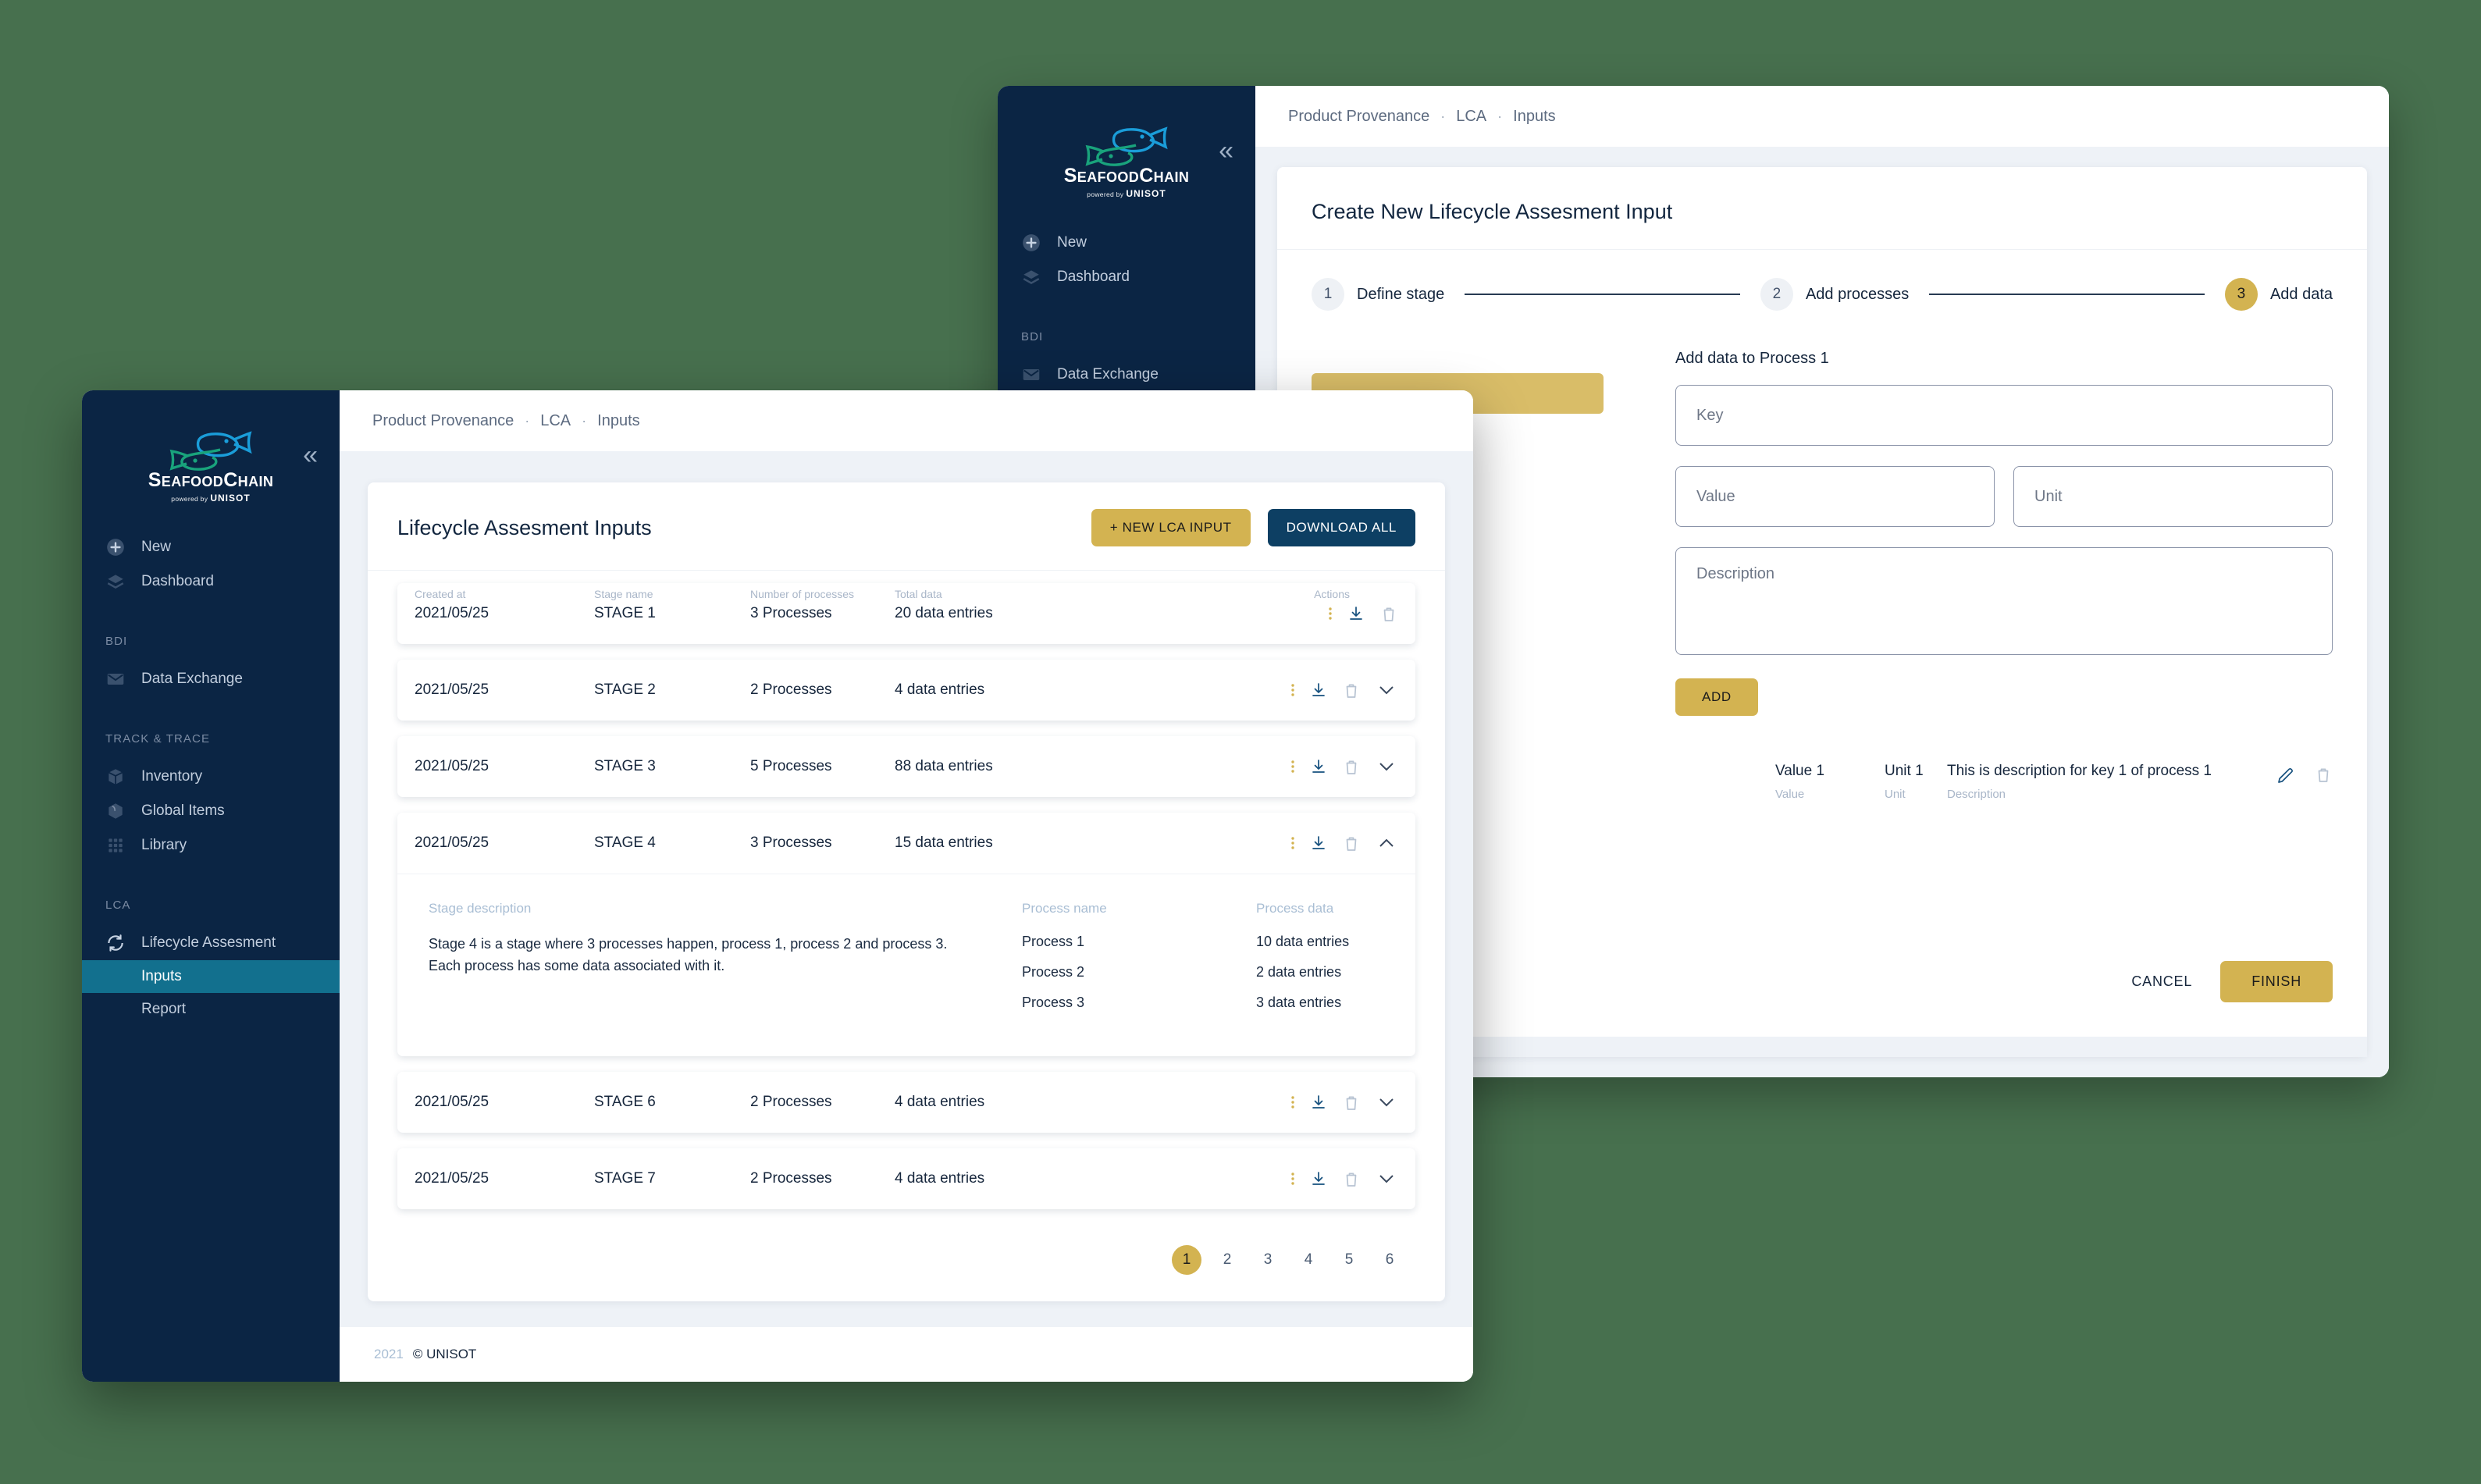  I want to click on add-data-button: ADD, so click(1716, 697).